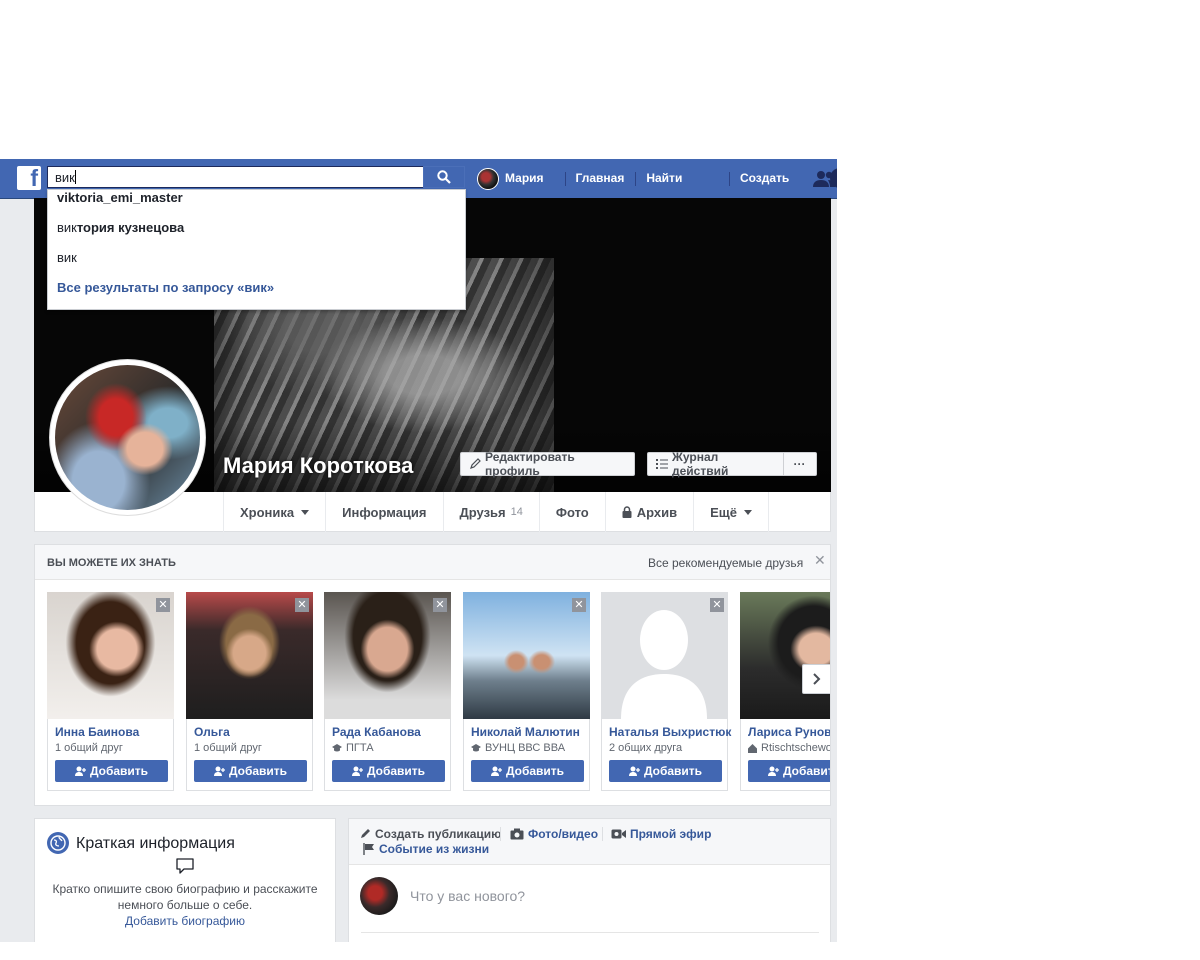  I want to click on top-nav: Мария Главная Найти друзей Создать, so click(655, 191).